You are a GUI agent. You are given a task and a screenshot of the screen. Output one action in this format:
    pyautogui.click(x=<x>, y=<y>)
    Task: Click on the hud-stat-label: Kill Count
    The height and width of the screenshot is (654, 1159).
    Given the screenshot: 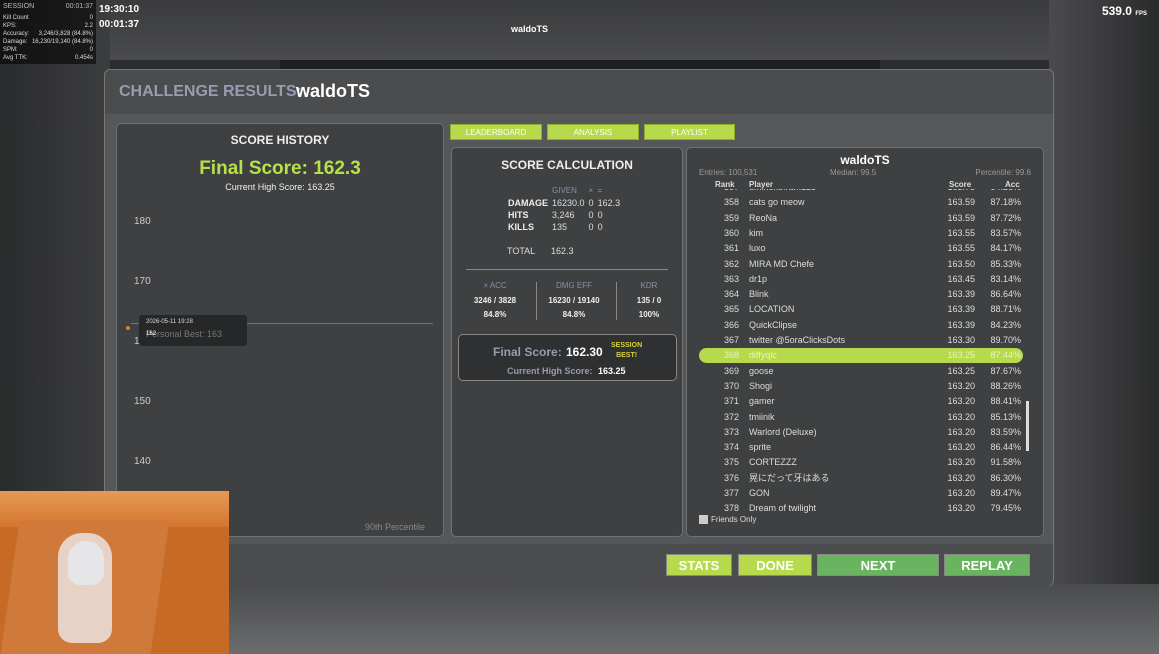 What is the action you would take?
    pyautogui.click(x=16, y=18)
    